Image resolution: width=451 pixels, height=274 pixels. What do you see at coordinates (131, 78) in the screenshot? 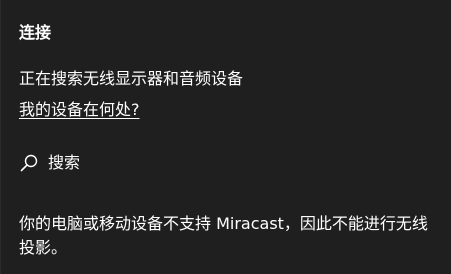
I see `searching-status-text: 正在搜索无线显示器和音频设备` at bounding box center [131, 78].